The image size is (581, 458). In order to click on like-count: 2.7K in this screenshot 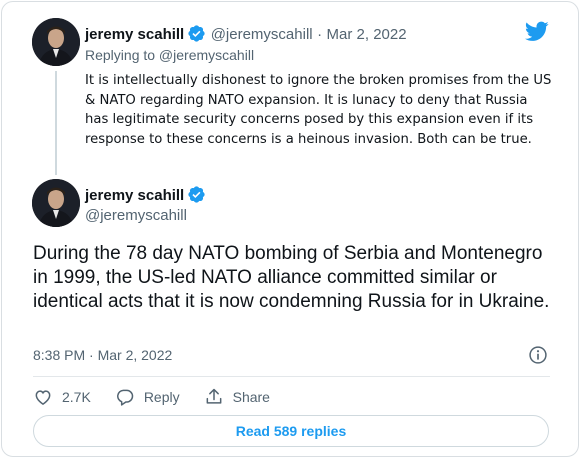, I will do `click(76, 397)`.